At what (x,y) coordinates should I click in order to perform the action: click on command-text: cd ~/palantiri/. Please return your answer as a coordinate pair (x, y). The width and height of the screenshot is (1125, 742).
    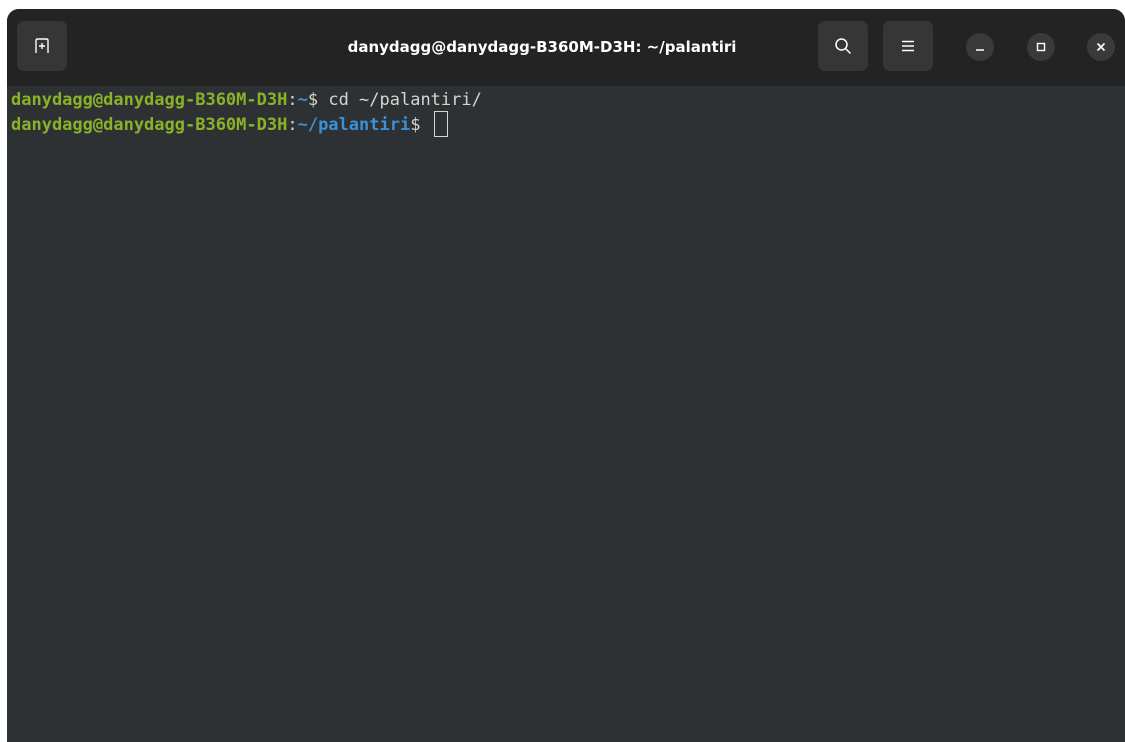
    Looking at the image, I should click on (405, 100).